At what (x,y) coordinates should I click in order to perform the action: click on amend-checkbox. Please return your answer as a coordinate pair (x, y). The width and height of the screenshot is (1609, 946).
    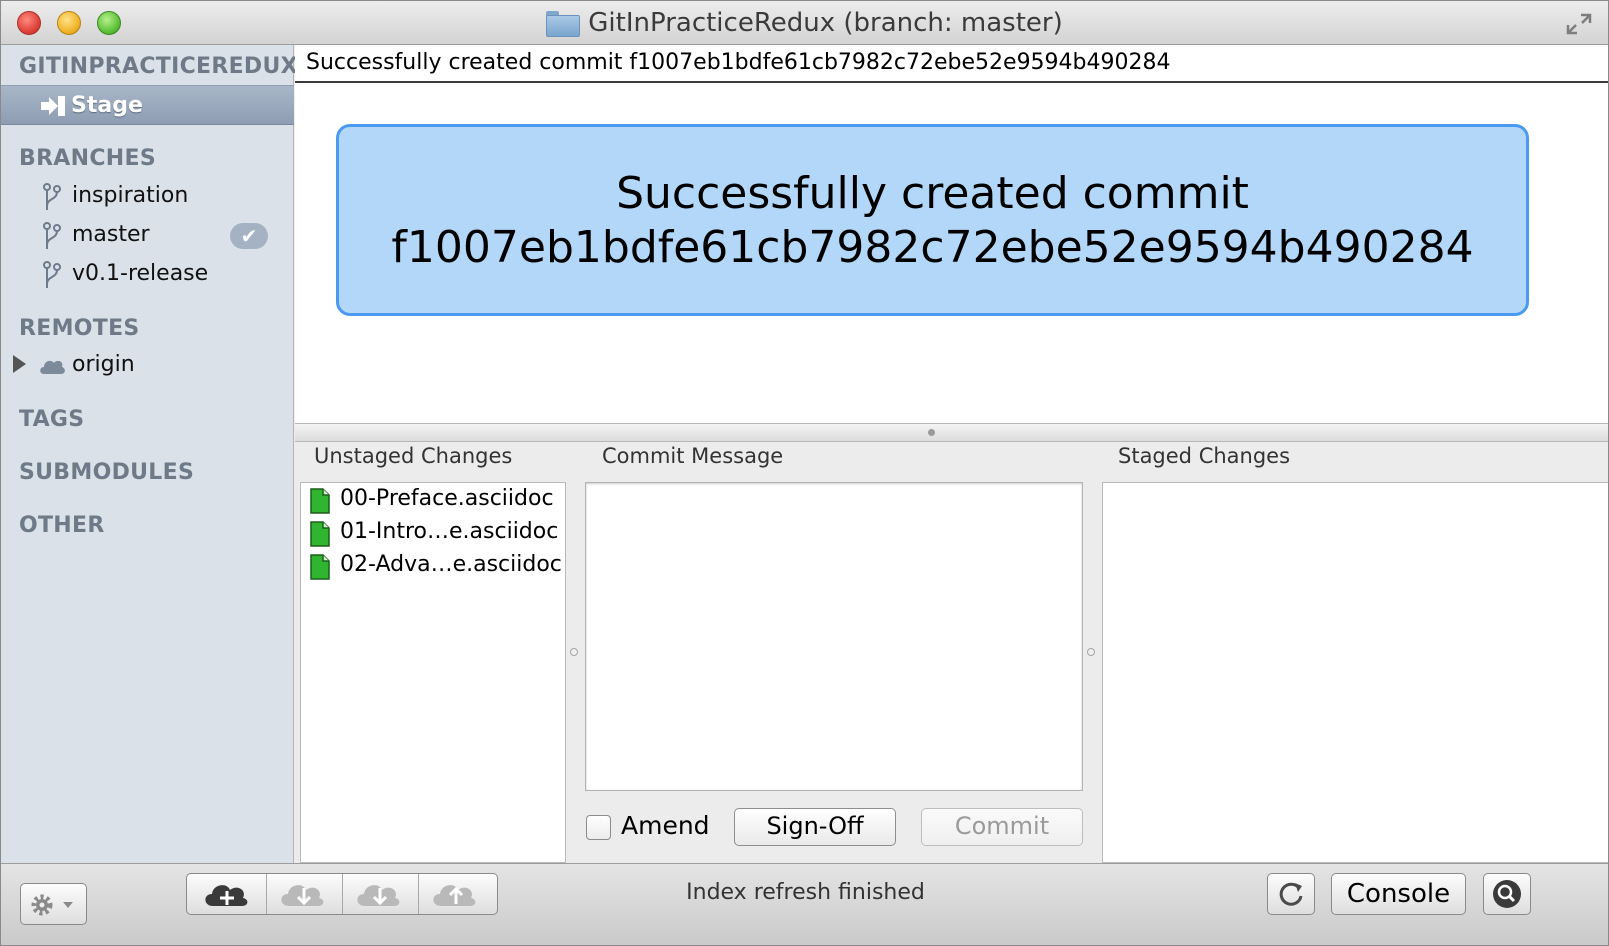
    Looking at the image, I should click on (598, 827).